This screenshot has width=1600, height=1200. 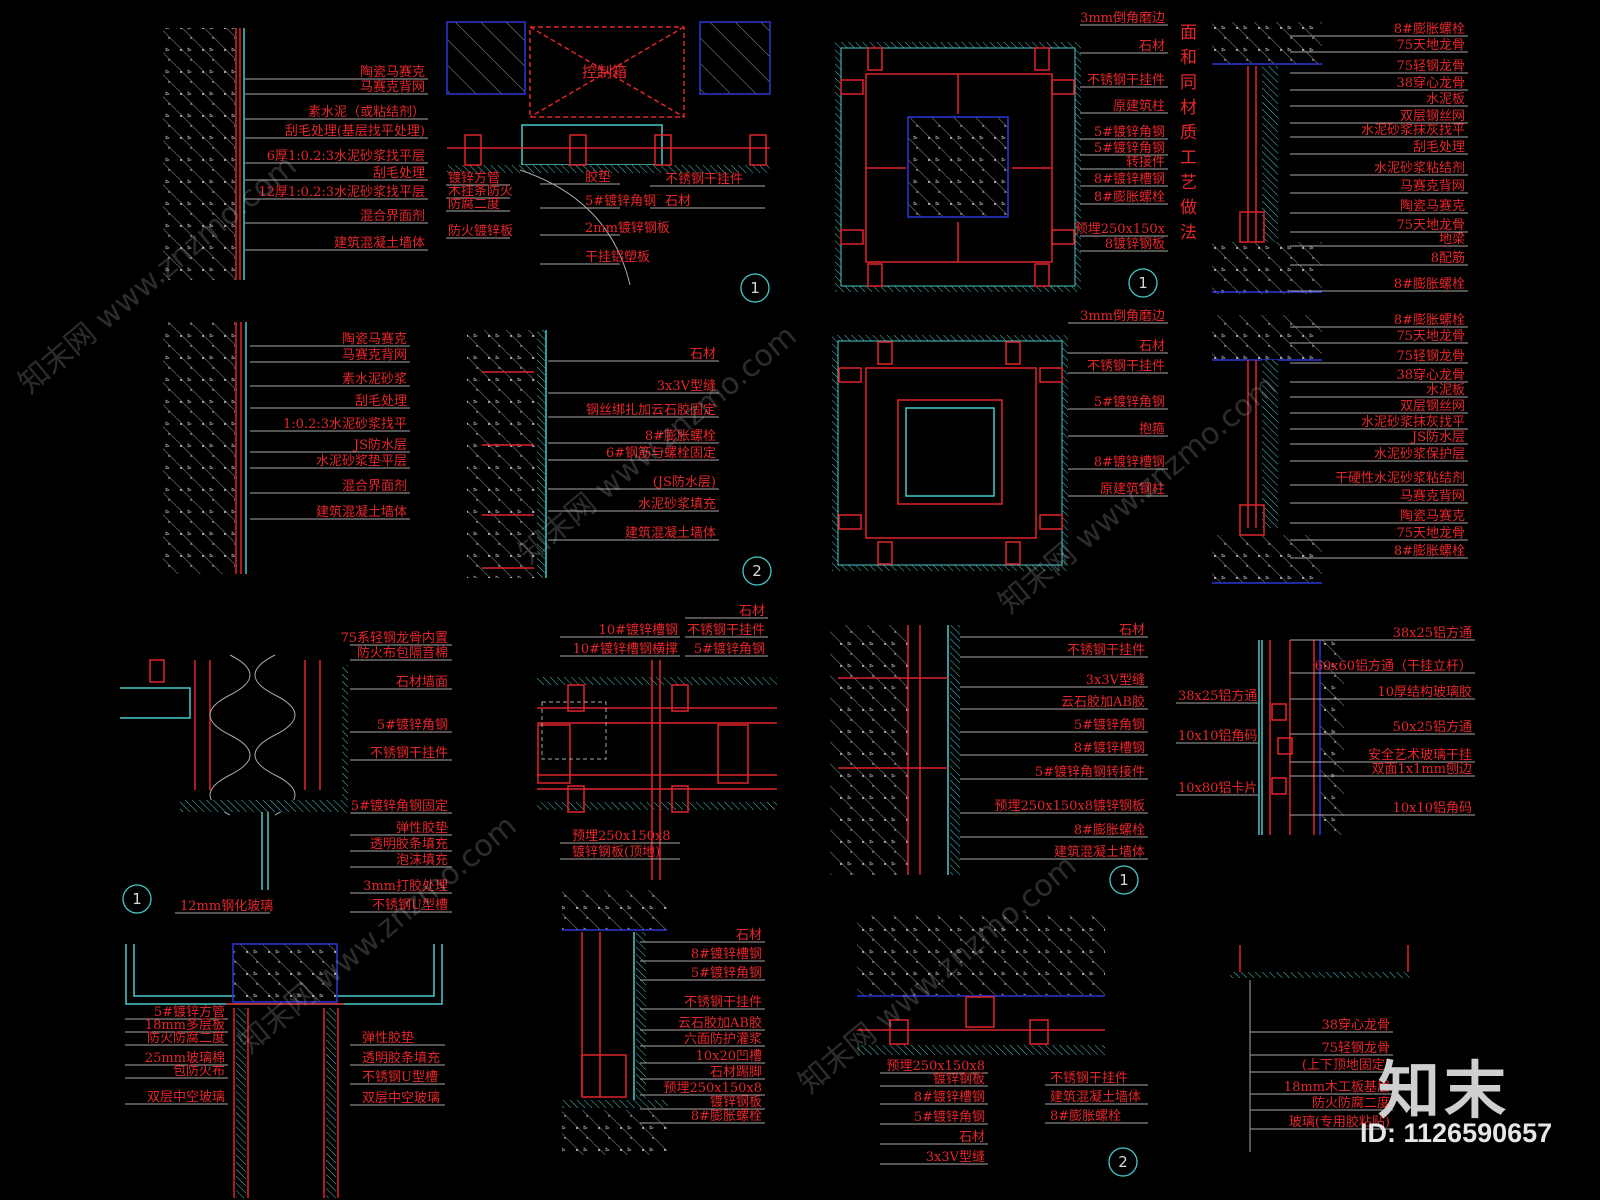 I want to click on callout-label: 石材踢脚, so click(x=736, y=1072).